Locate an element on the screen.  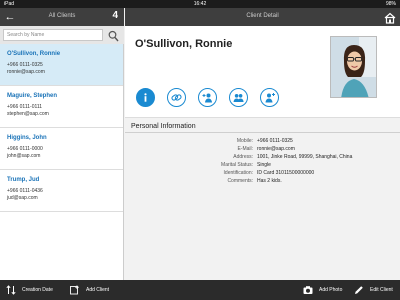
home-button is located at coordinates (390, 17).